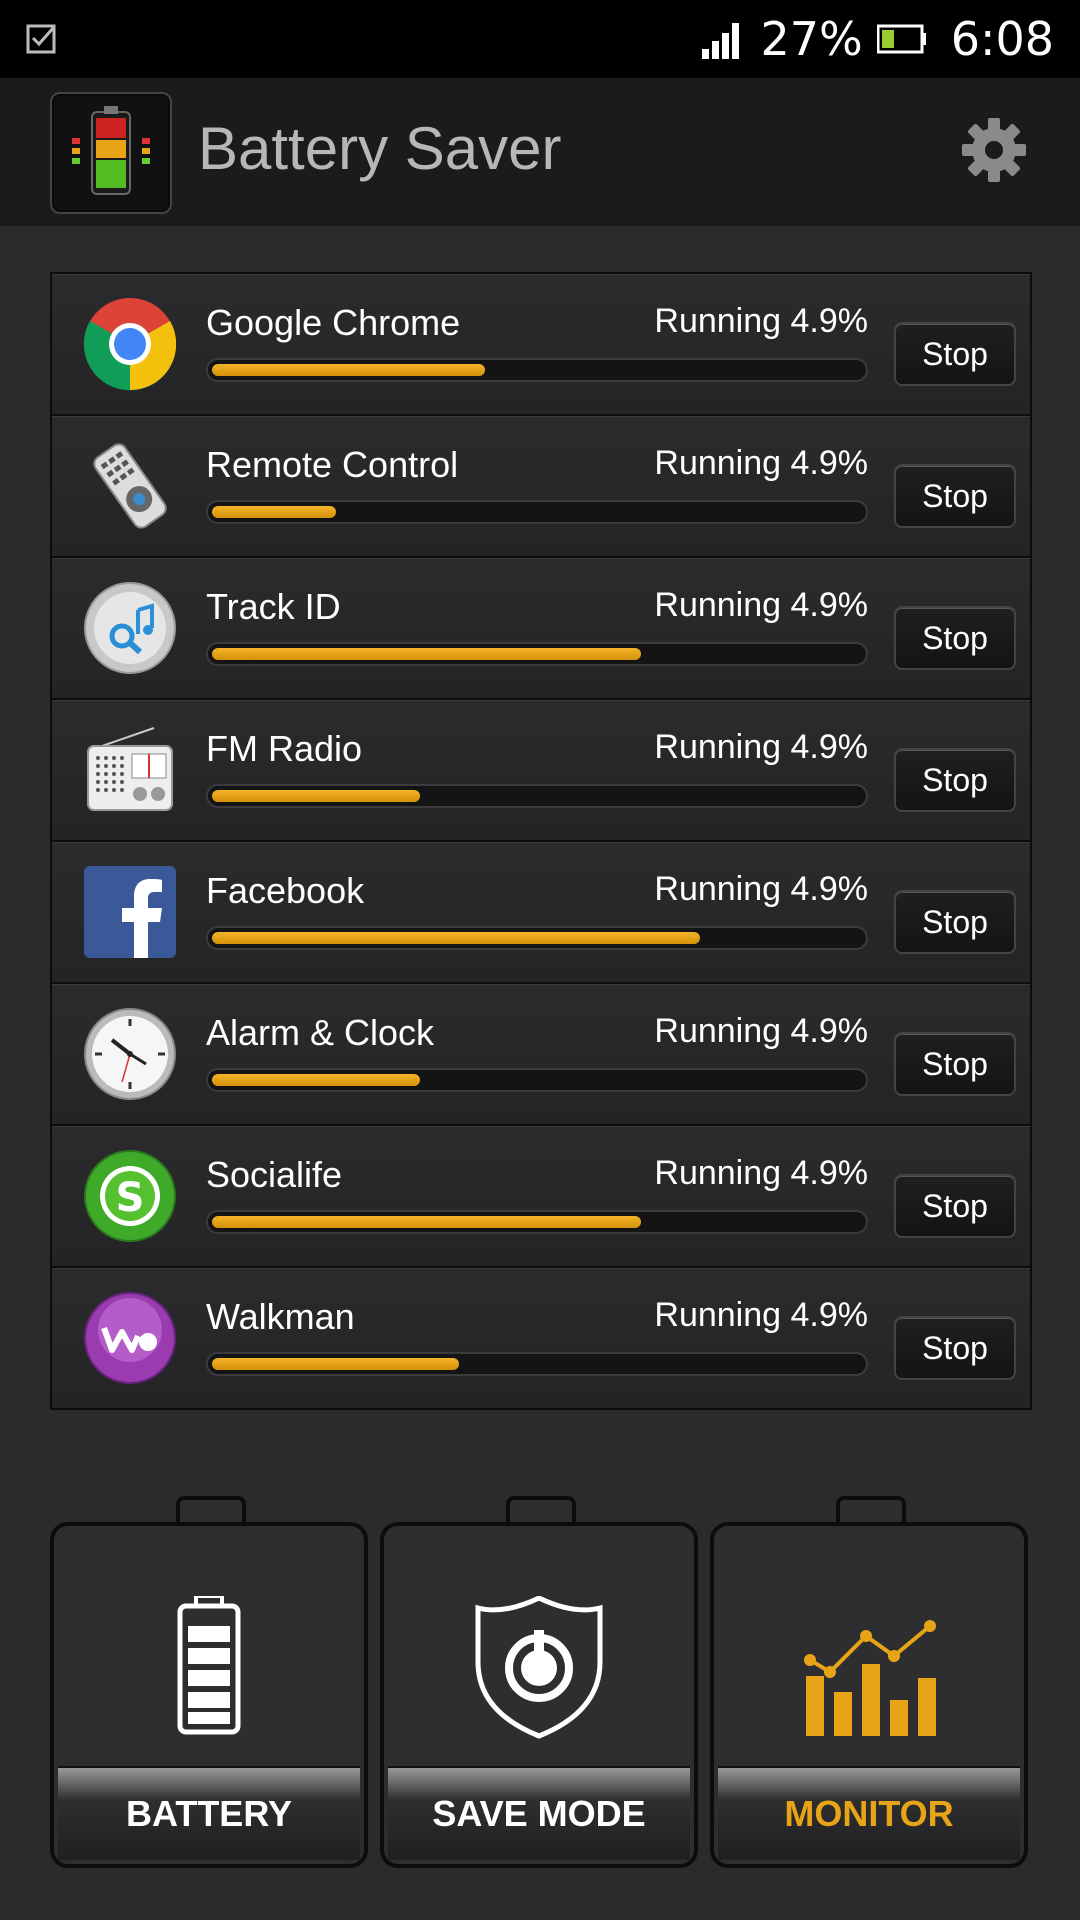 The height and width of the screenshot is (1920, 1080). I want to click on list-item: FM Radio Running 4.9% Stop, so click(541, 771).